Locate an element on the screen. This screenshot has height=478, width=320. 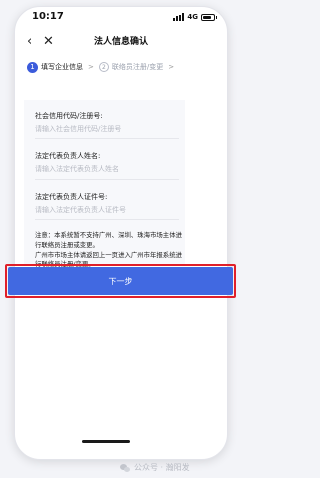
home-indicator is located at coordinates (106, 441).